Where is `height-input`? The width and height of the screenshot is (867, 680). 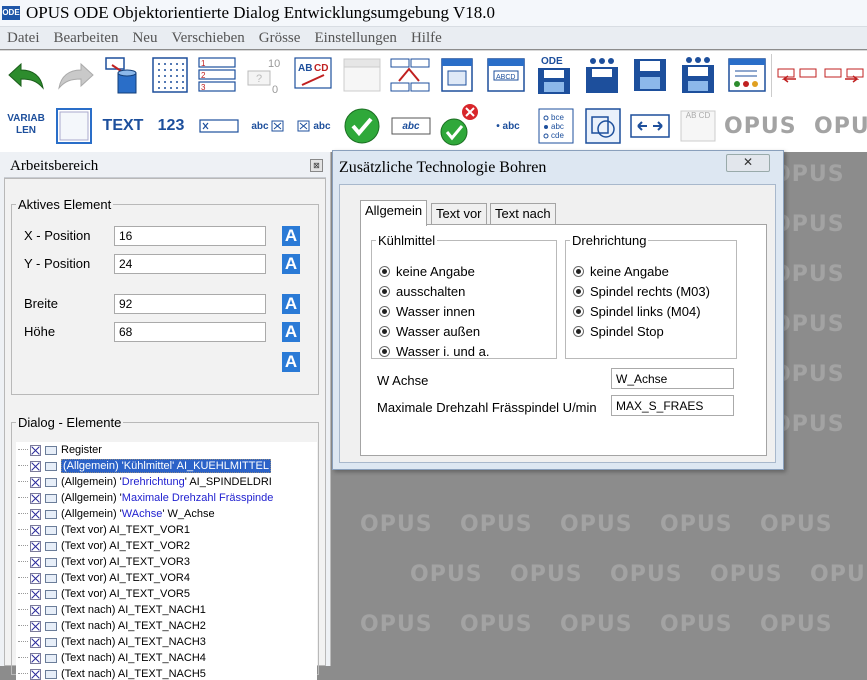 height-input is located at coordinates (190, 332).